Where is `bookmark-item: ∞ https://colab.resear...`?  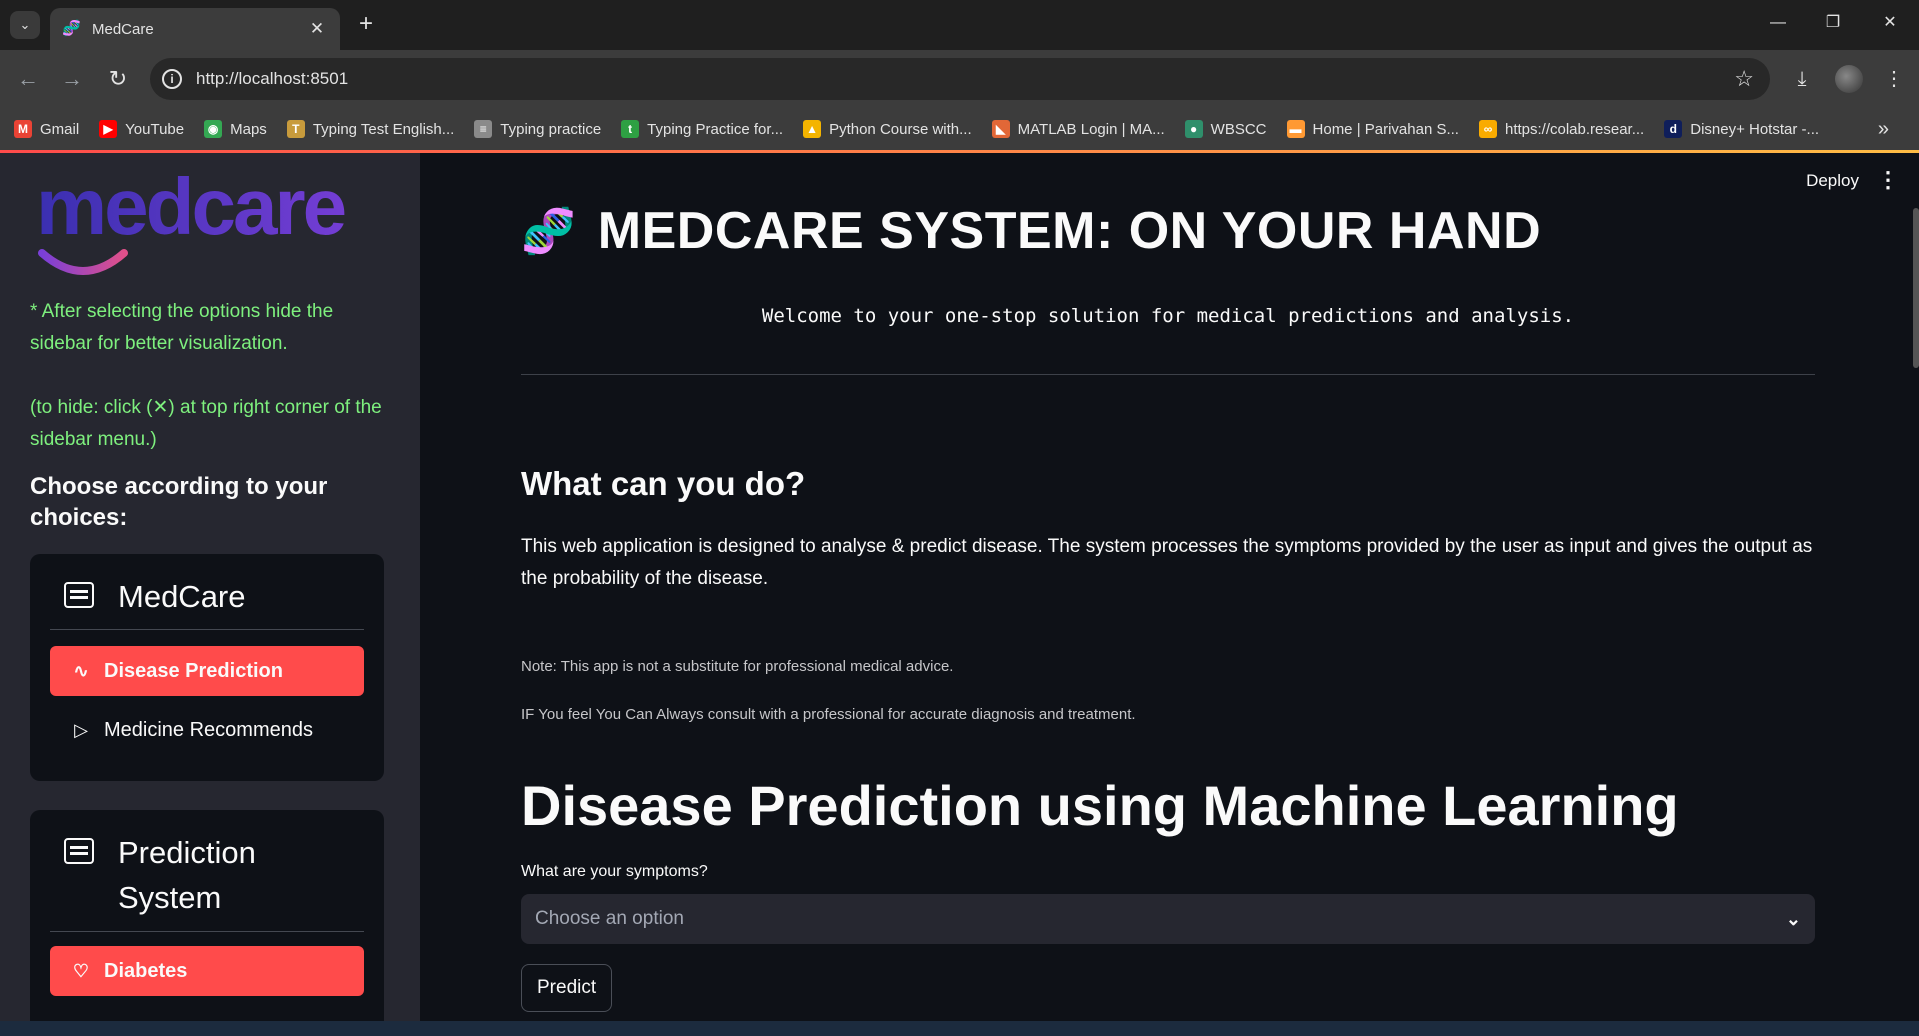
bookmark-item: ∞ https://colab.resear... is located at coordinates (1561, 129).